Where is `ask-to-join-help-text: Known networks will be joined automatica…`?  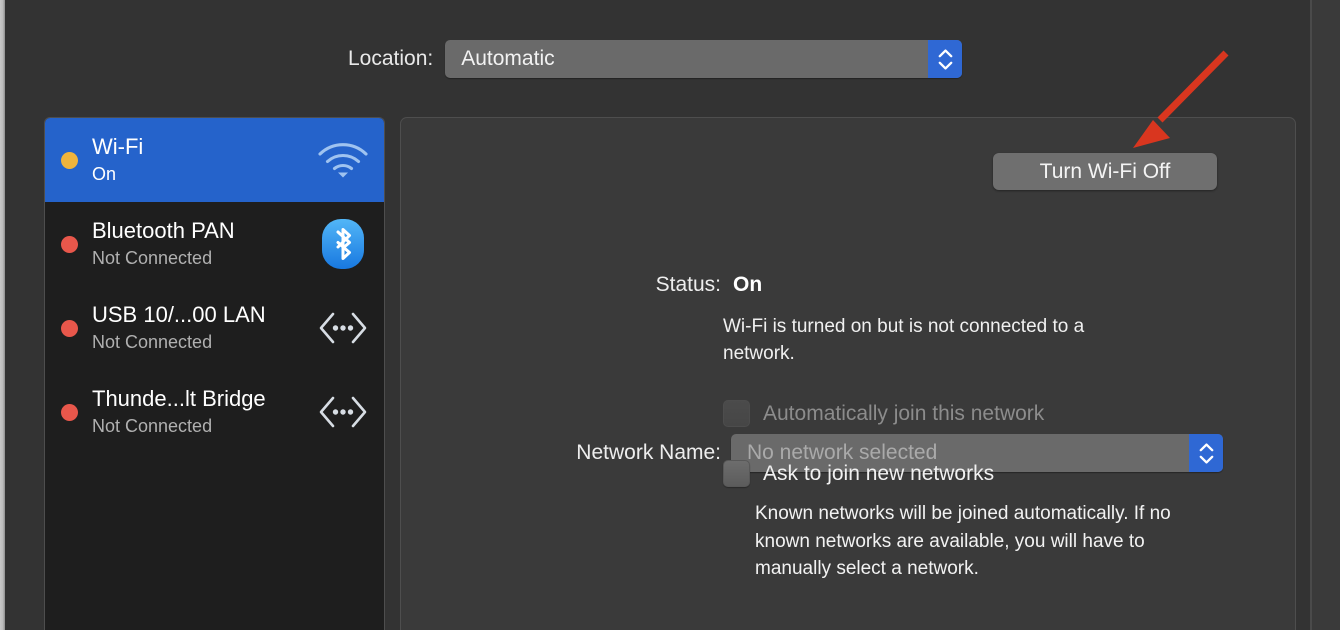
ask-to-join-help-text: Known networks will be joined automatica… is located at coordinates (963, 541).